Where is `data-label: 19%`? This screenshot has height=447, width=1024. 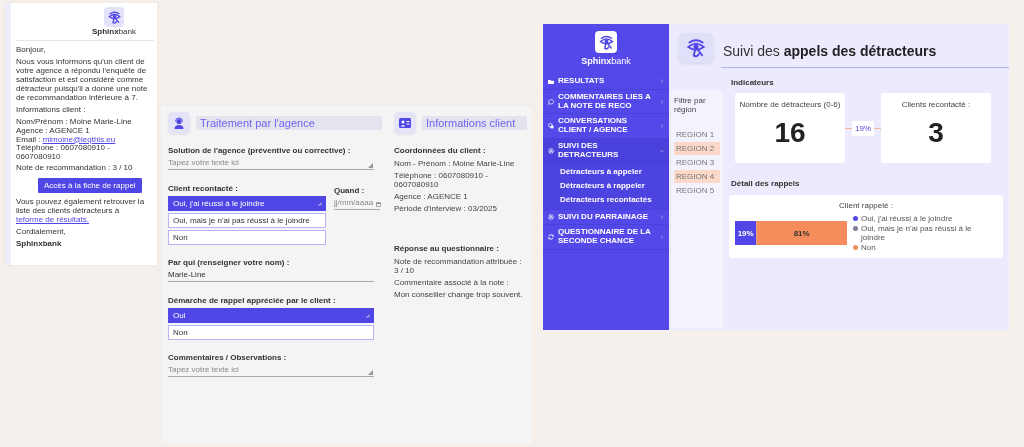 data-label: 19% is located at coordinates (745, 233).